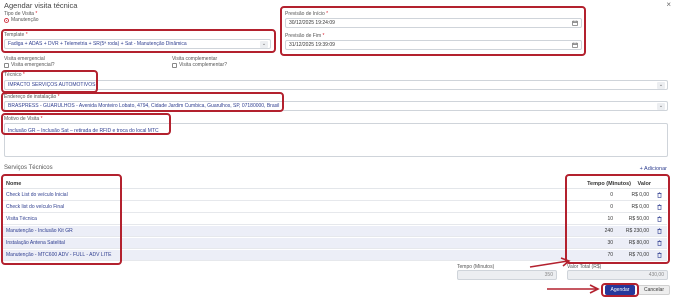 The height and width of the screenshot is (297, 677). Describe the element at coordinates (573, 289) in the screenshot. I see `arrow-to-agendar-icon` at that location.